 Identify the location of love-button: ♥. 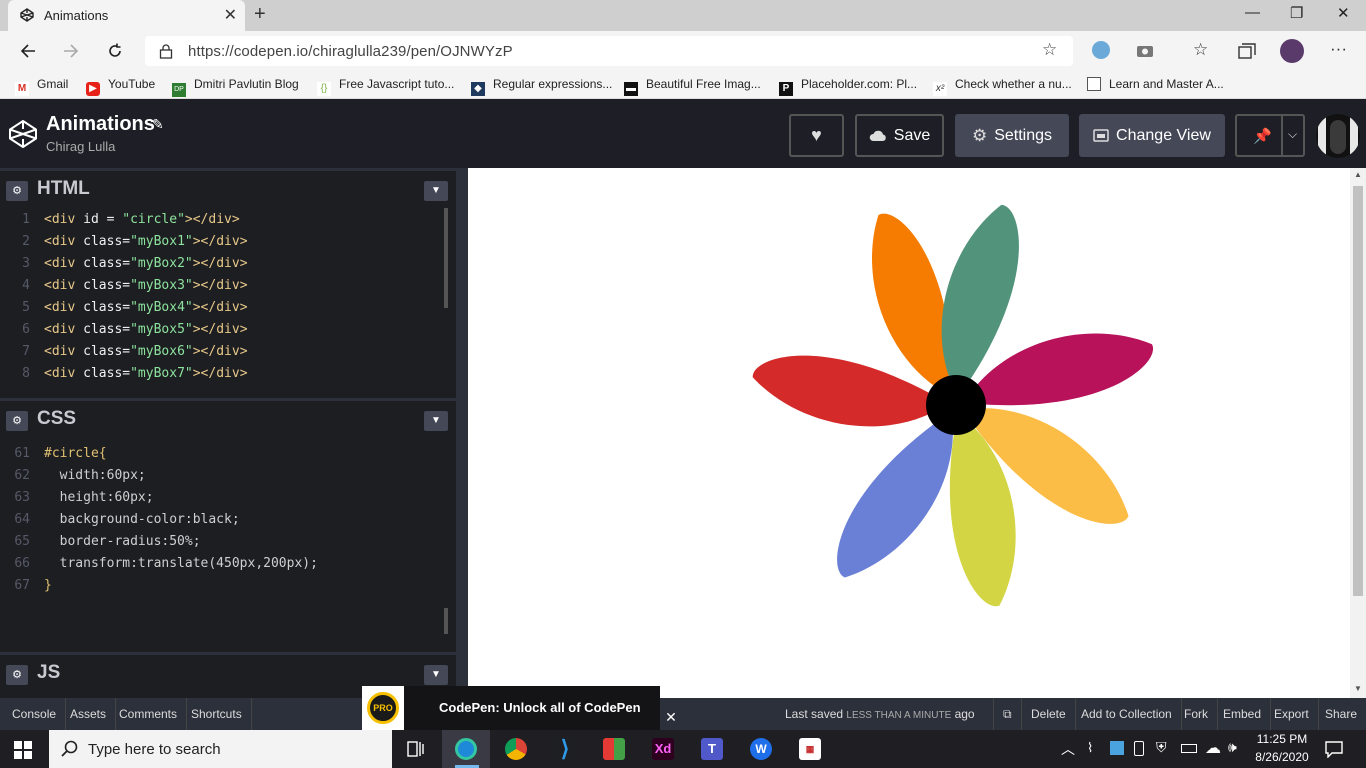
(816, 135).